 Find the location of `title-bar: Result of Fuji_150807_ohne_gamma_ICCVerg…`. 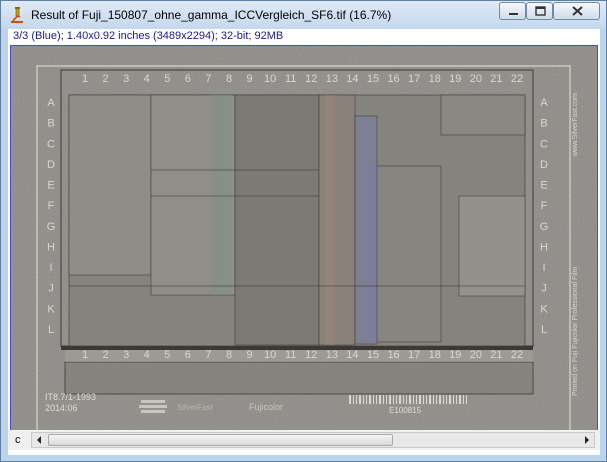

title-bar: Result of Fuji_150807_ohne_gamma_ICCVerg… is located at coordinates (303, 15).